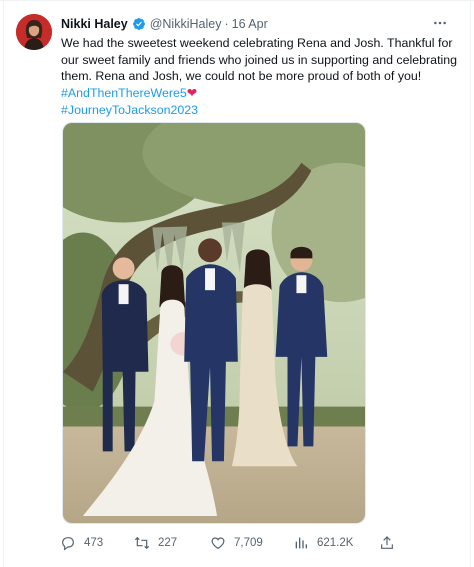  I want to click on tweet-actions: 473 227 7,709 621.2K, so click(240, 543).